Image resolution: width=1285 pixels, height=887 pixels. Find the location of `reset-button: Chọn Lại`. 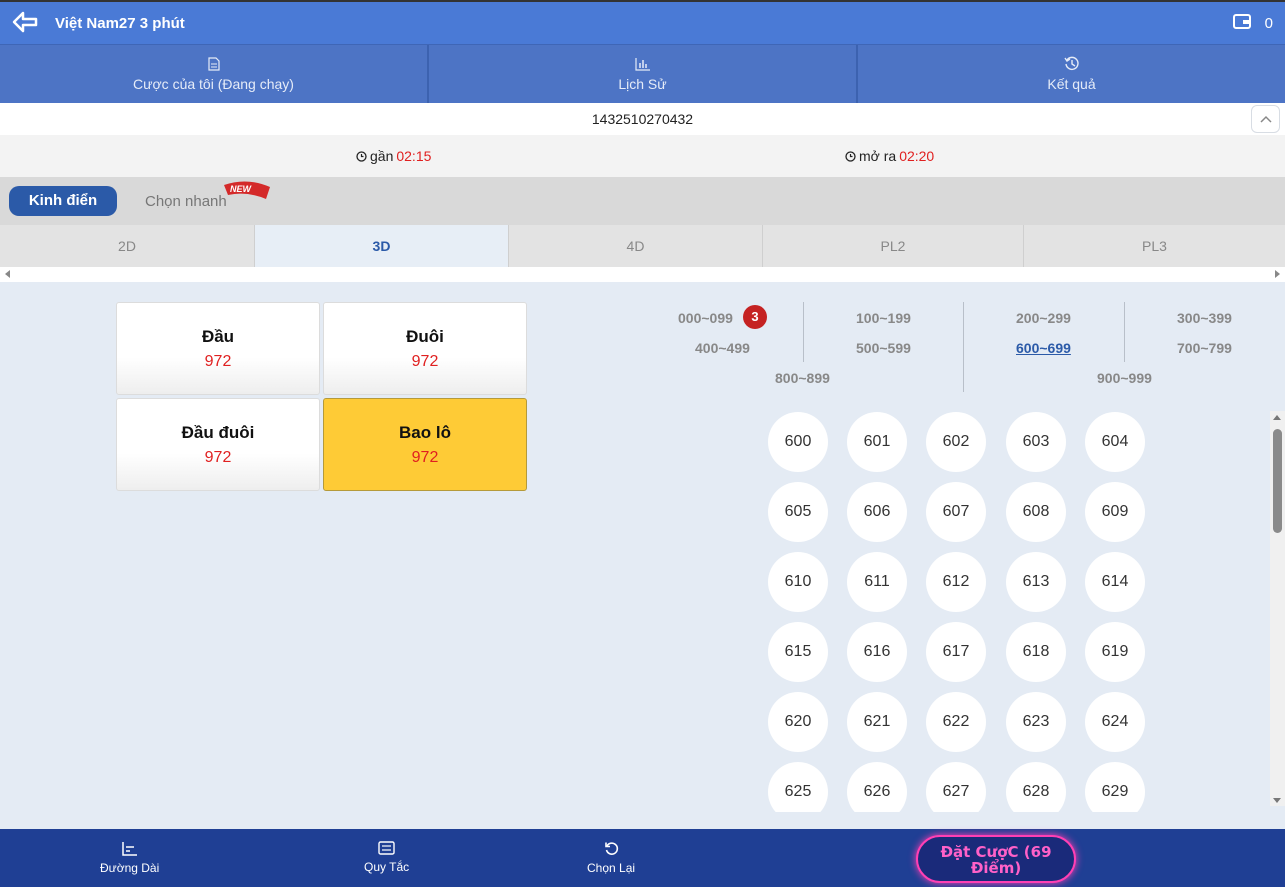

reset-button: Chọn Lại is located at coordinates (611, 858).